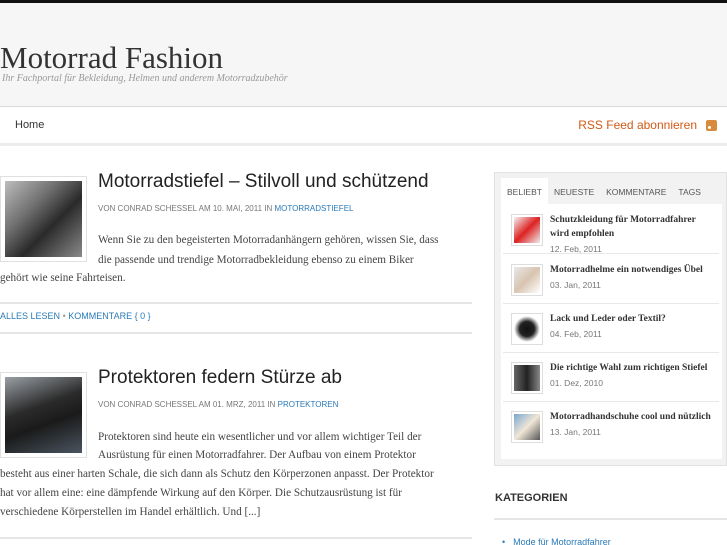 This screenshot has height=545, width=727. I want to click on post-title: Protektoren federn Stürze ab, so click(220, 378).